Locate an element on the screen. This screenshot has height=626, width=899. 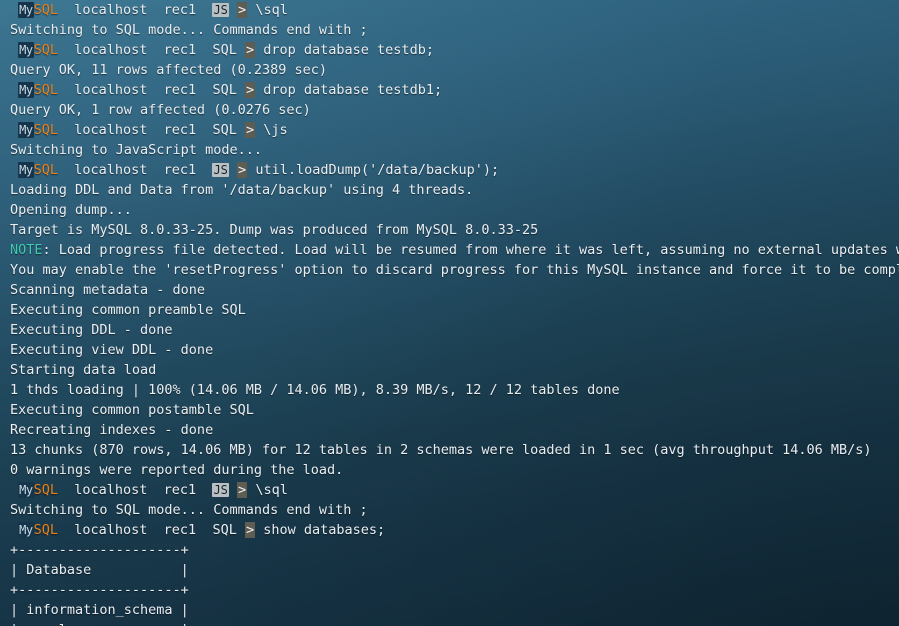
output-text: Executing view DDL - done is located at coordinates (112, 350).